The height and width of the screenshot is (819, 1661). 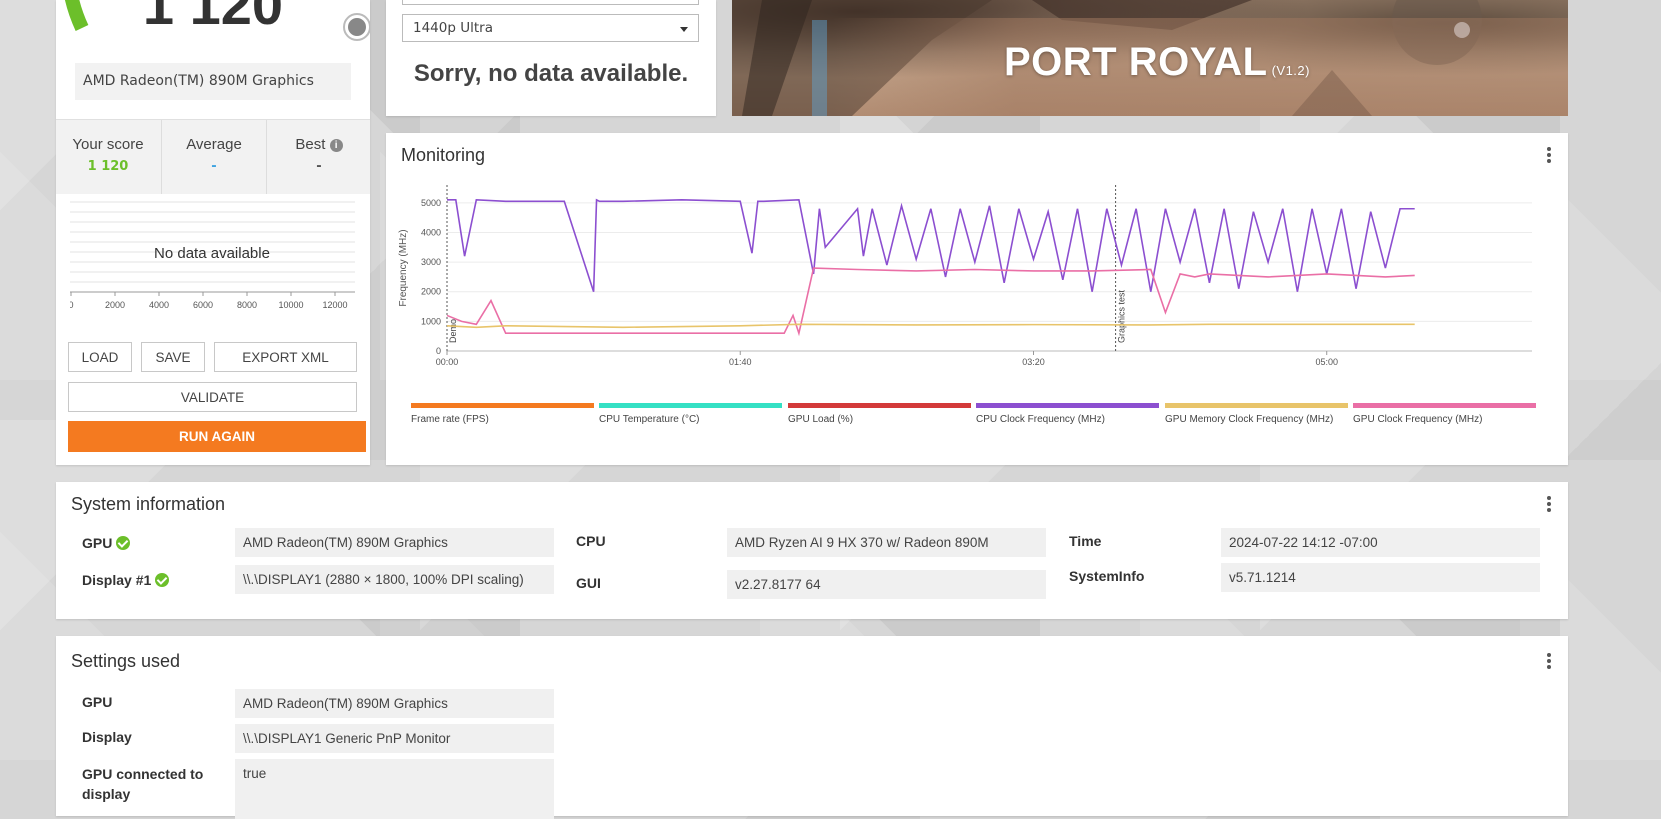 I want to click on your-score-label: Your score, so click(x=108, y=144).